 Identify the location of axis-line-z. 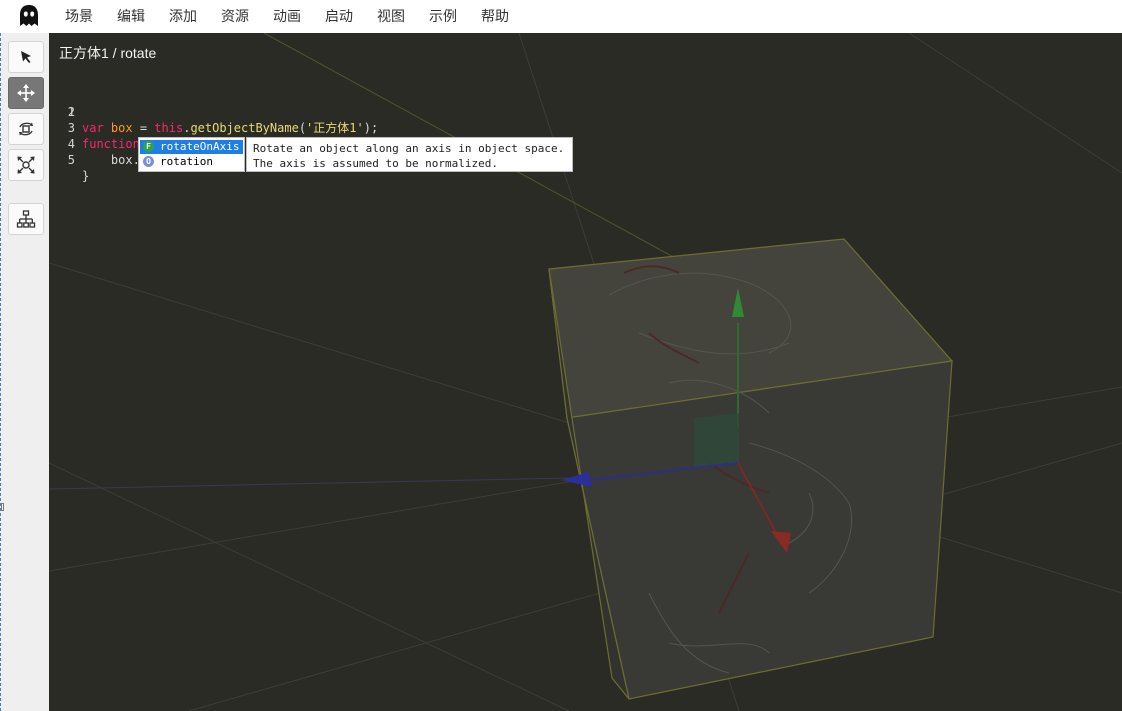
(309, 483).